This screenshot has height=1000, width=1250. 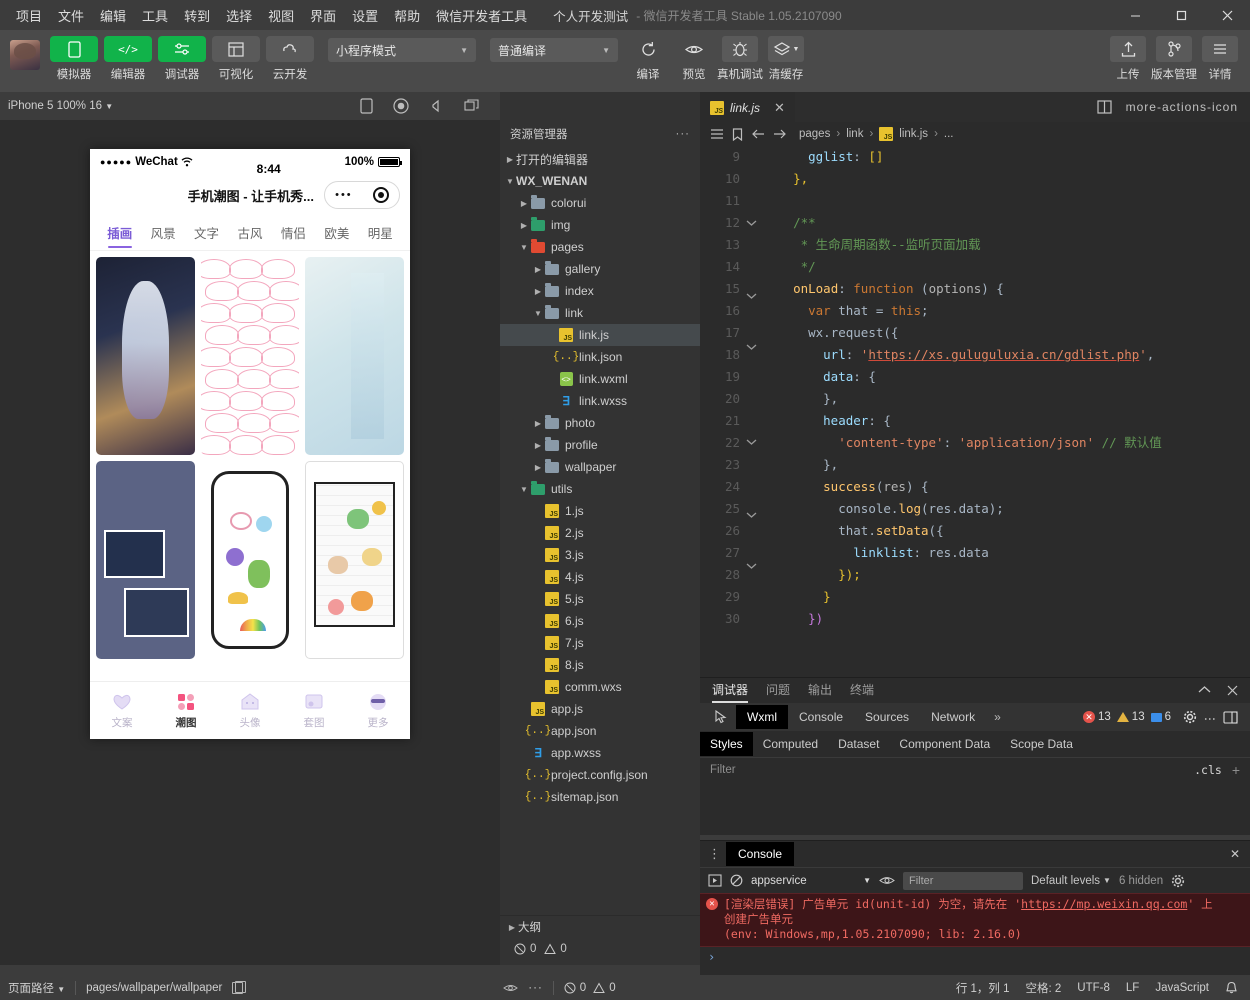 What do you see at coordinates (1014, 487) in the screenshot?
I see `code-line: success(res) {` at bounding box center [1014, 487].